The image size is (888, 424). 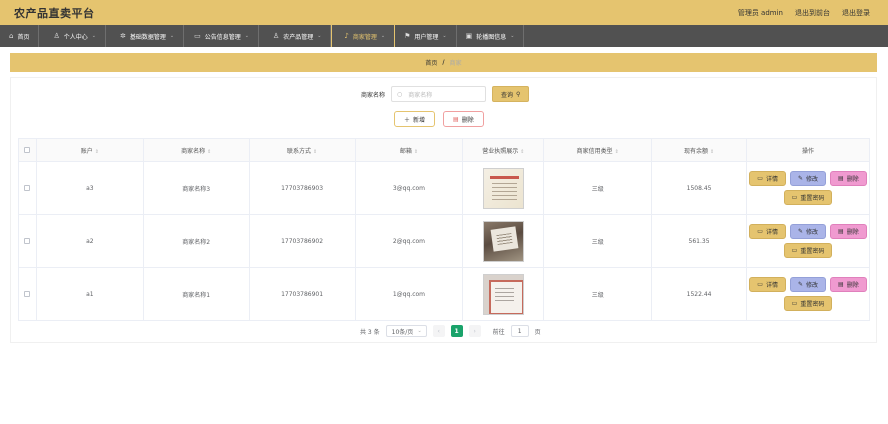 What do you see at coordinates (407, 120) in the screenshot?
I see `plus-icon: ＋` at bounding box center [407, 120].